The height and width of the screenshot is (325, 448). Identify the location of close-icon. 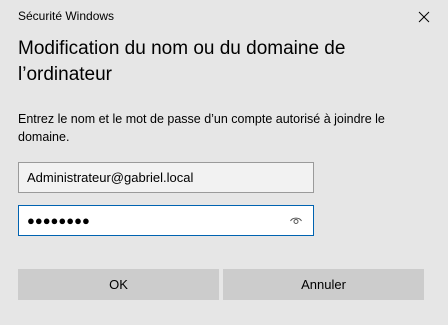
(424, 17).